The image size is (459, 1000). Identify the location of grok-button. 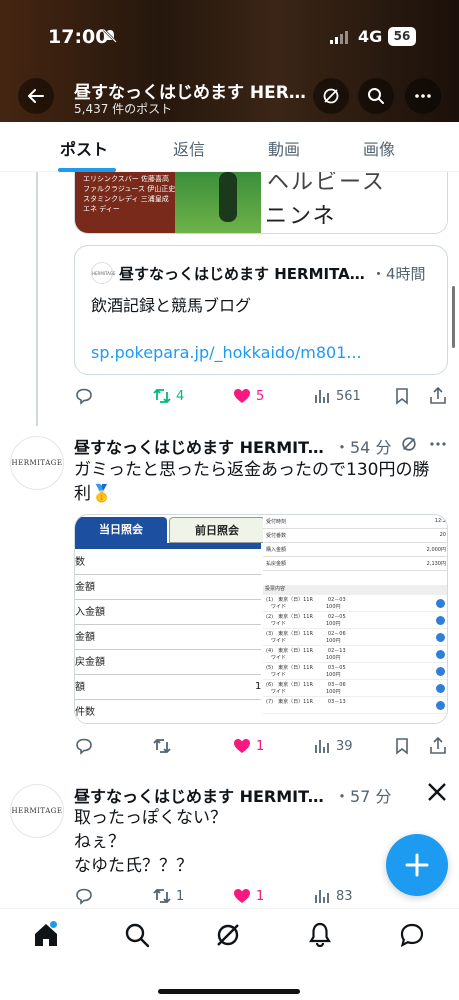
(331, 96).